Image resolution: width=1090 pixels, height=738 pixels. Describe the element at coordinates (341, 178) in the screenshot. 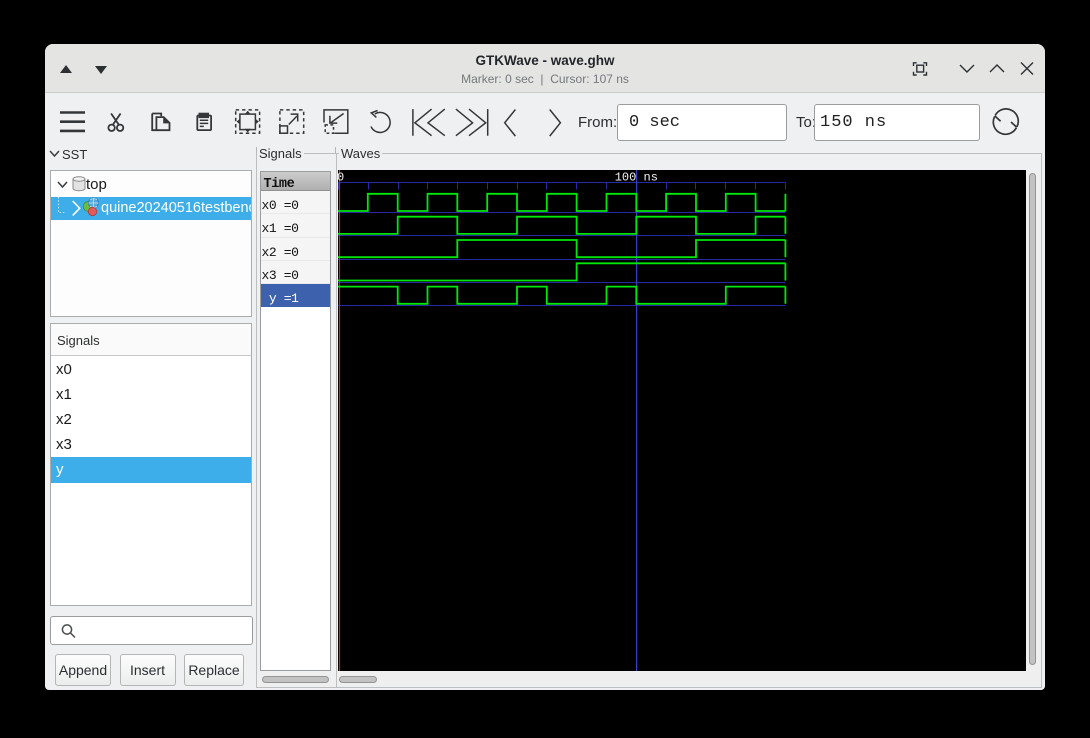

I see `svg-text: 0` at that location.